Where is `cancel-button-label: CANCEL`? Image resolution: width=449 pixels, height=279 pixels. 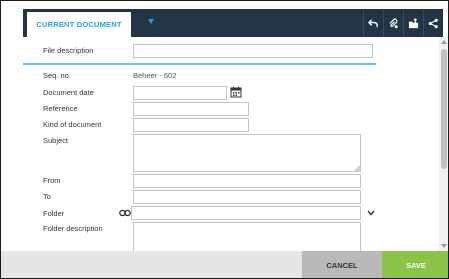
cancel-button-label: CANCEL is located at coordinates (342, 265).